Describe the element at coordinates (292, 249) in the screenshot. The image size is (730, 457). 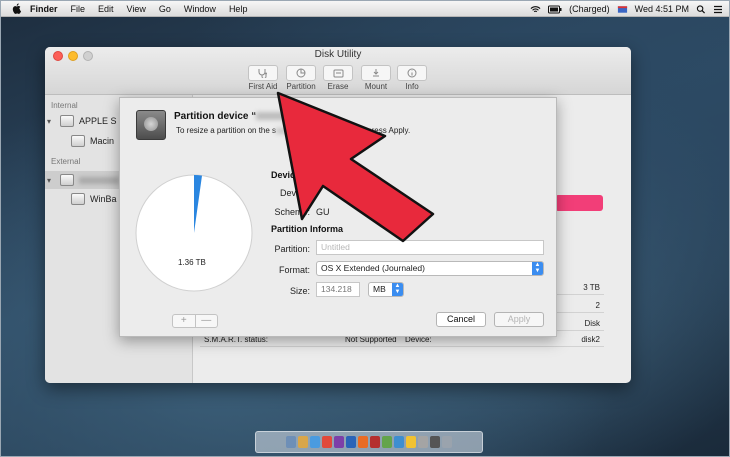
I see `partition-label: Partition:` at that location.